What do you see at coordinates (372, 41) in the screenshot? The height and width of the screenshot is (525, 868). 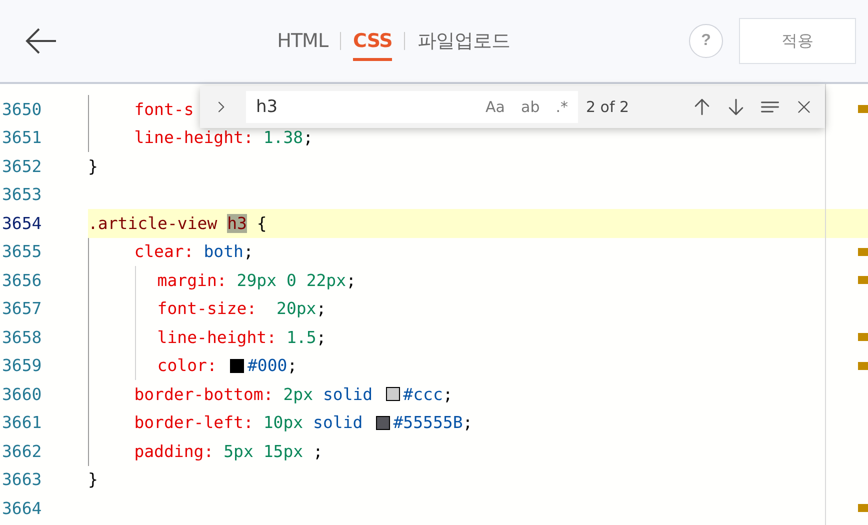 I see `editor-tab: CSS` at bounding box center [372, 41].